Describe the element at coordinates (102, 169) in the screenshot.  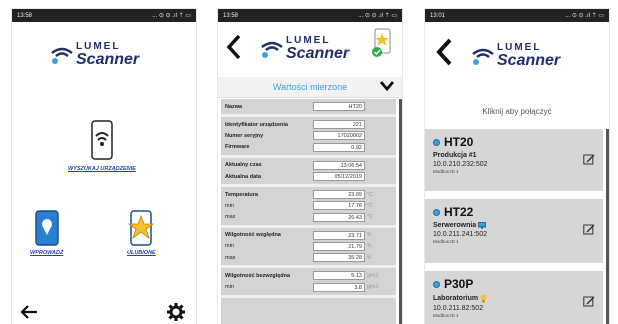
I see `search-device-label: WYSZUKAJ URZĄDZENIE` at that location.